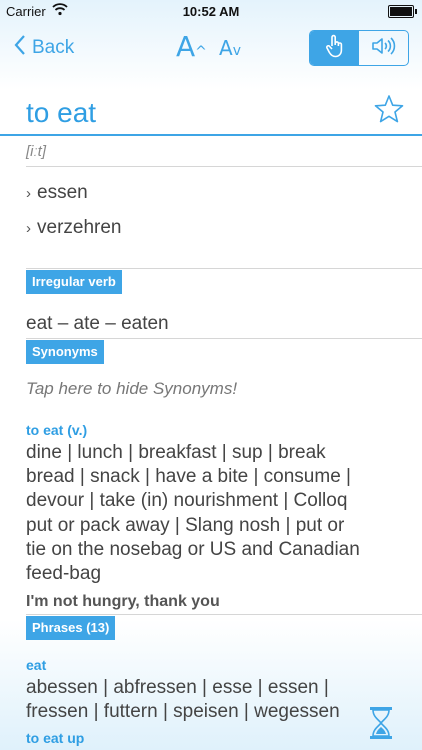 Image resolution: width=422 pixels, height=750 pixels. I want to click on hourglass-icon, so click(381, 725).